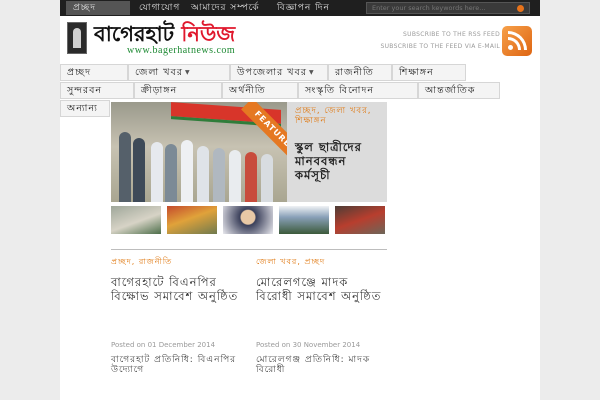 The width and height of the screenshot is (600, 400). What do you see at coordinates (175, 261) in the screenshot?
I see `post-1-category: প্রচ্ছদ, রাজনীতি` at bounding box center [175, 261].